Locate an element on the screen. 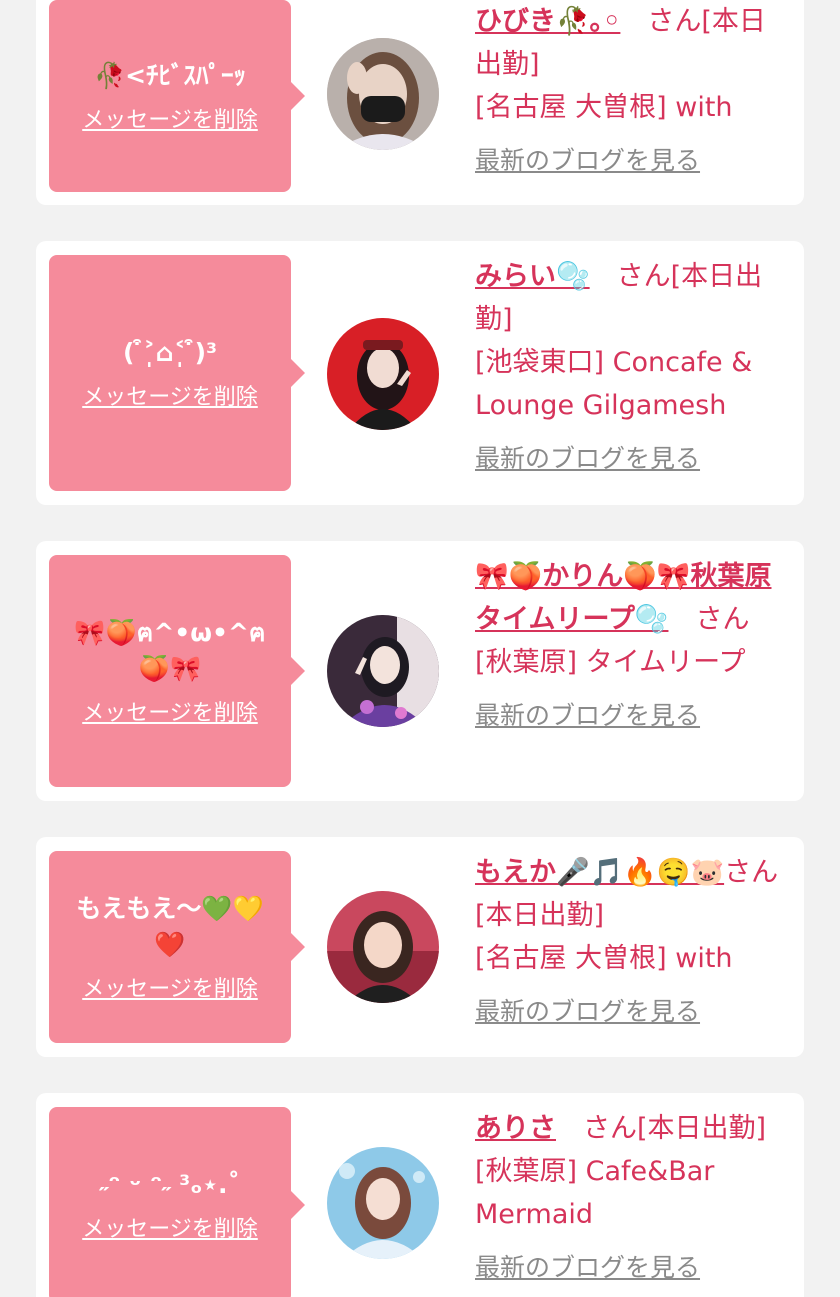 The height and width of the screenshot is (1297, 840). message-text: 🥀<ﾁﾋﾞｽﾊﾟｰｯ is located at coordinates (170, 75).